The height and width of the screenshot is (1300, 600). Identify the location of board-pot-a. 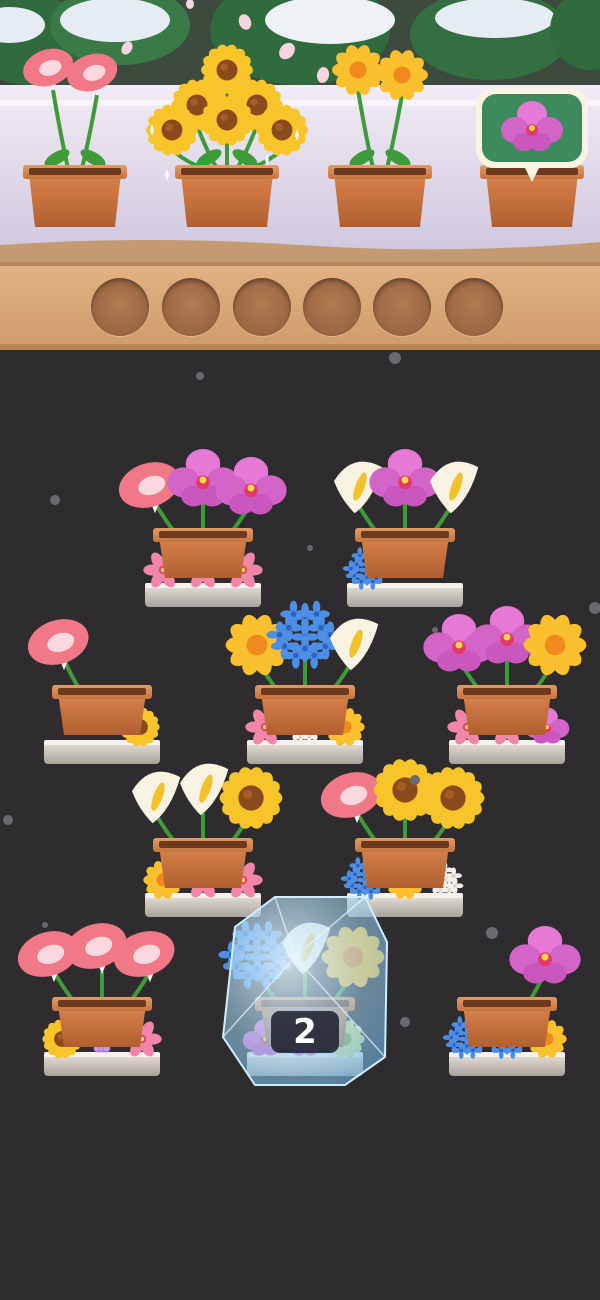
(200, 527).